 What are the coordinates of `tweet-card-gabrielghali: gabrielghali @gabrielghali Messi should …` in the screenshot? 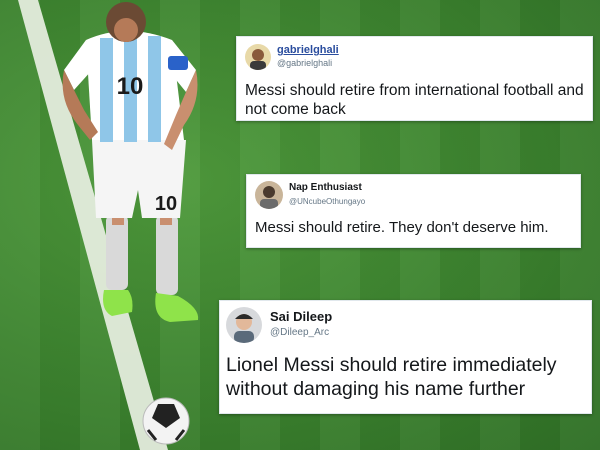 It's located at (414, 78).